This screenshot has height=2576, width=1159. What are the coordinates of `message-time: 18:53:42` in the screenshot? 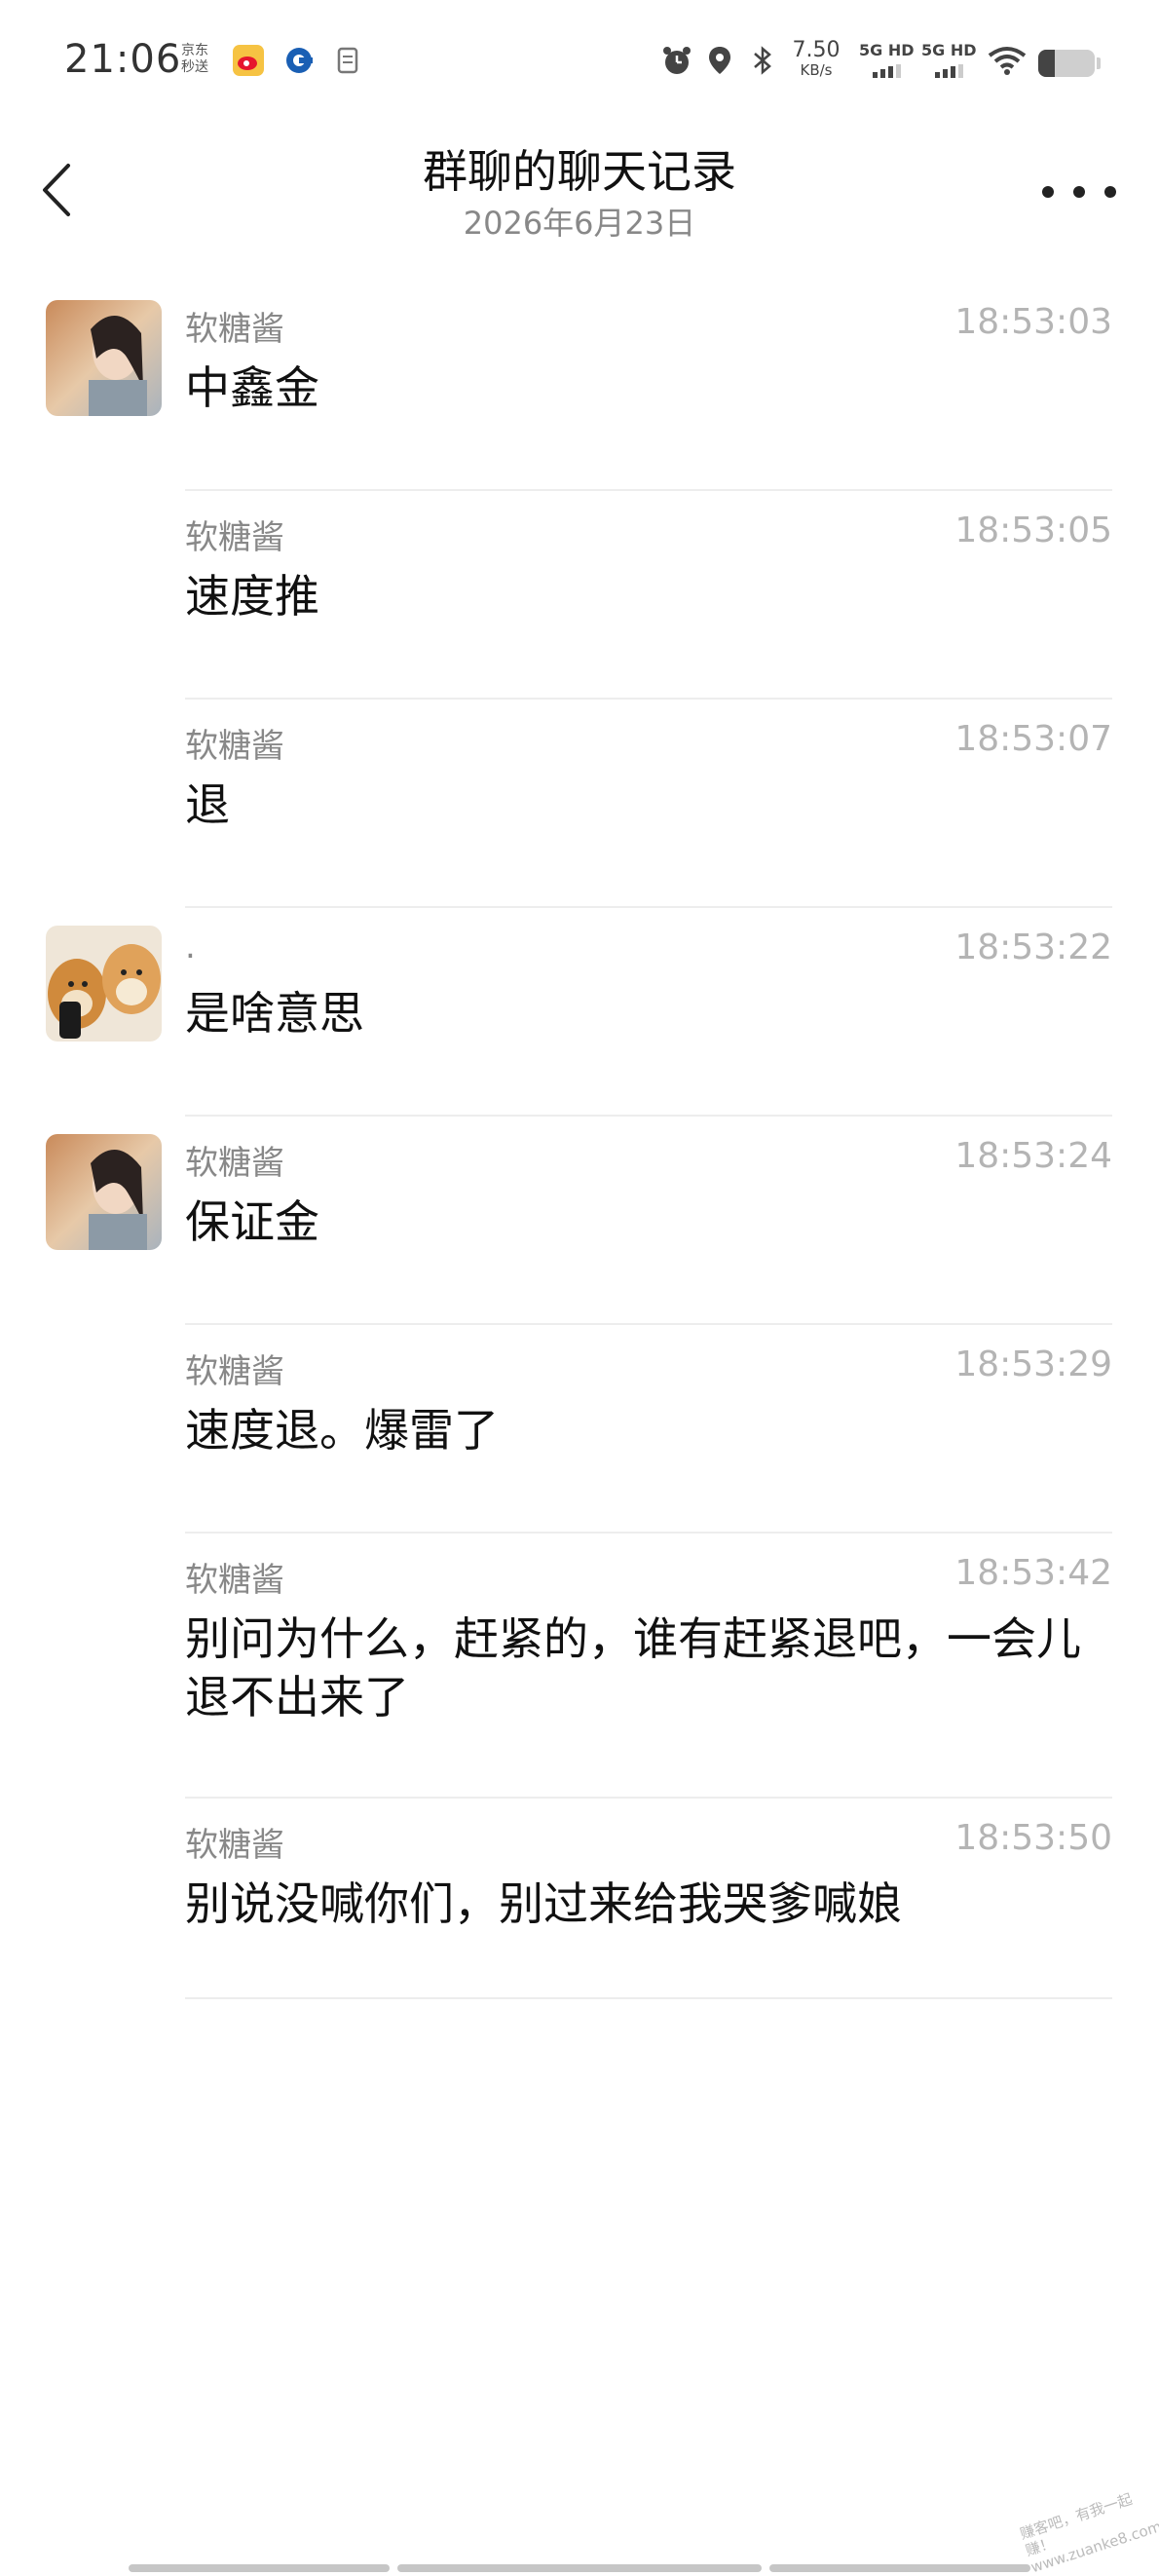 It's located at (1033, 1573).